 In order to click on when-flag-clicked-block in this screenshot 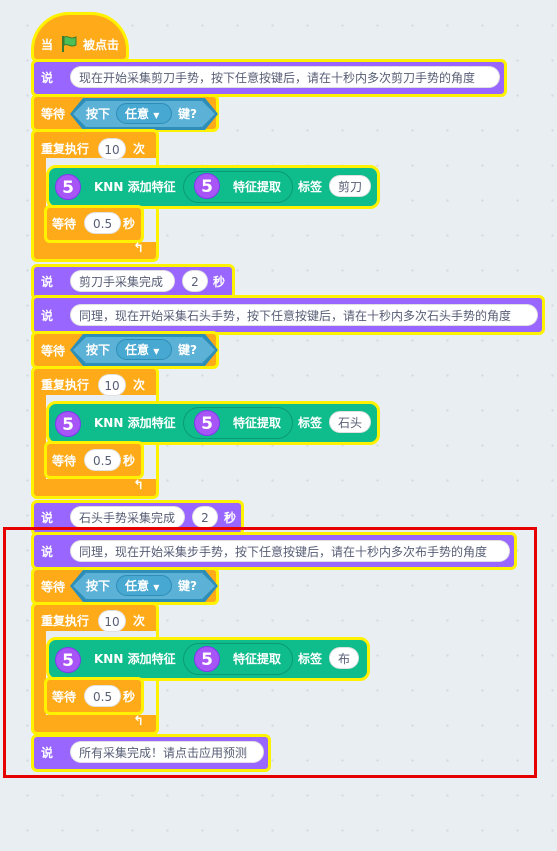, I will do `click(80, 37)`.